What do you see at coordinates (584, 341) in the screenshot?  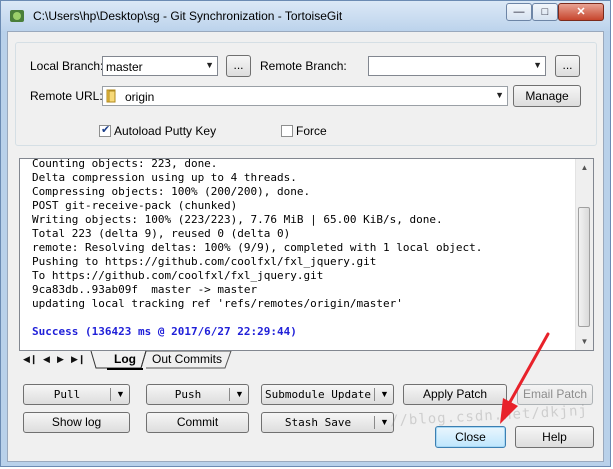 I see `scroll-down-arrow-icon: ▼` at bounding box center [584, 341].